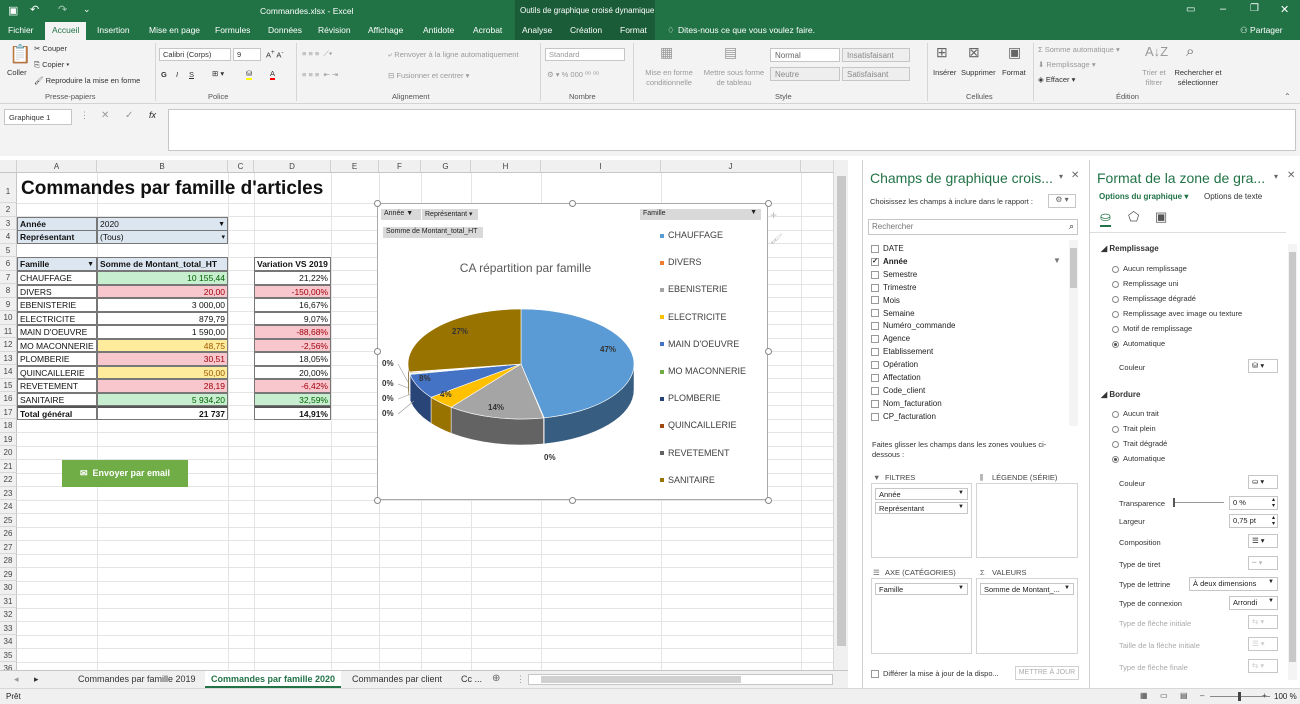  Describe the element at coordinates (1233, 196) in the screenshot. I see `options-texte-tab: Options de texte` at that location.